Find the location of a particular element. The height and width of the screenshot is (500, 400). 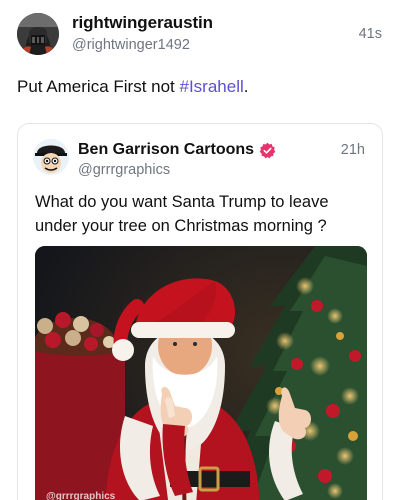

cartoon-face-avatar-icon is located at coordinates (51, 157).